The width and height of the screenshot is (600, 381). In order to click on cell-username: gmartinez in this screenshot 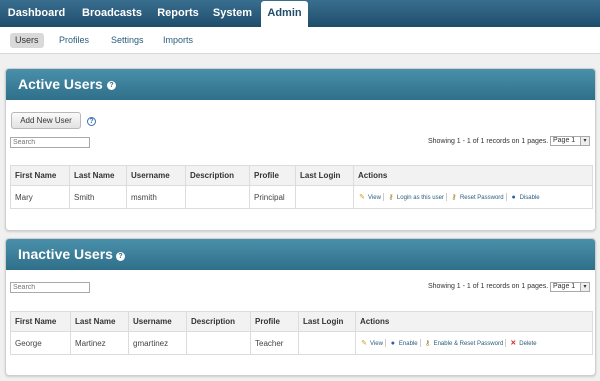, I will do `click(157, 343)`.